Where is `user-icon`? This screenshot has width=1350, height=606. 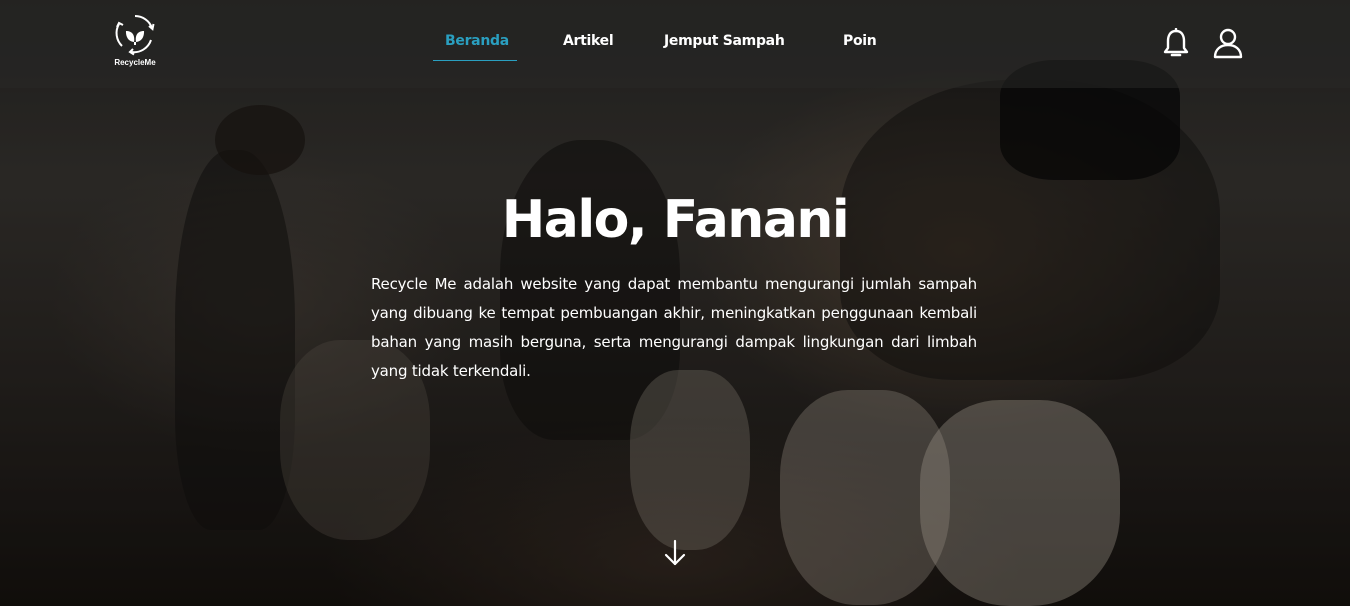
user-icon is located at coordinates (1228, 43).